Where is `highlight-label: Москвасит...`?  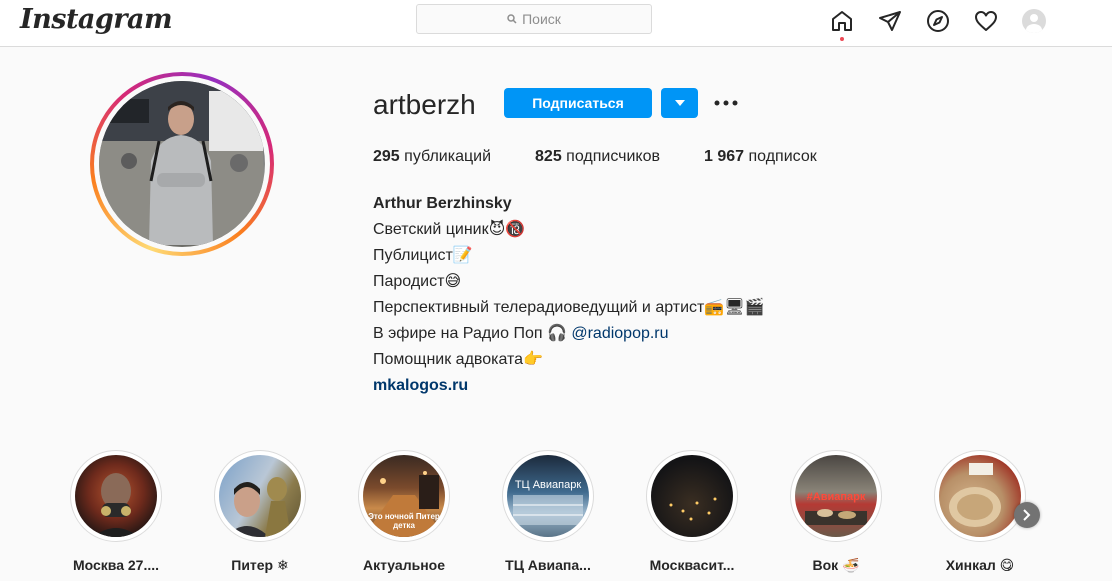
highlight-label: Москвасит... is located at coordinates (692, 565).